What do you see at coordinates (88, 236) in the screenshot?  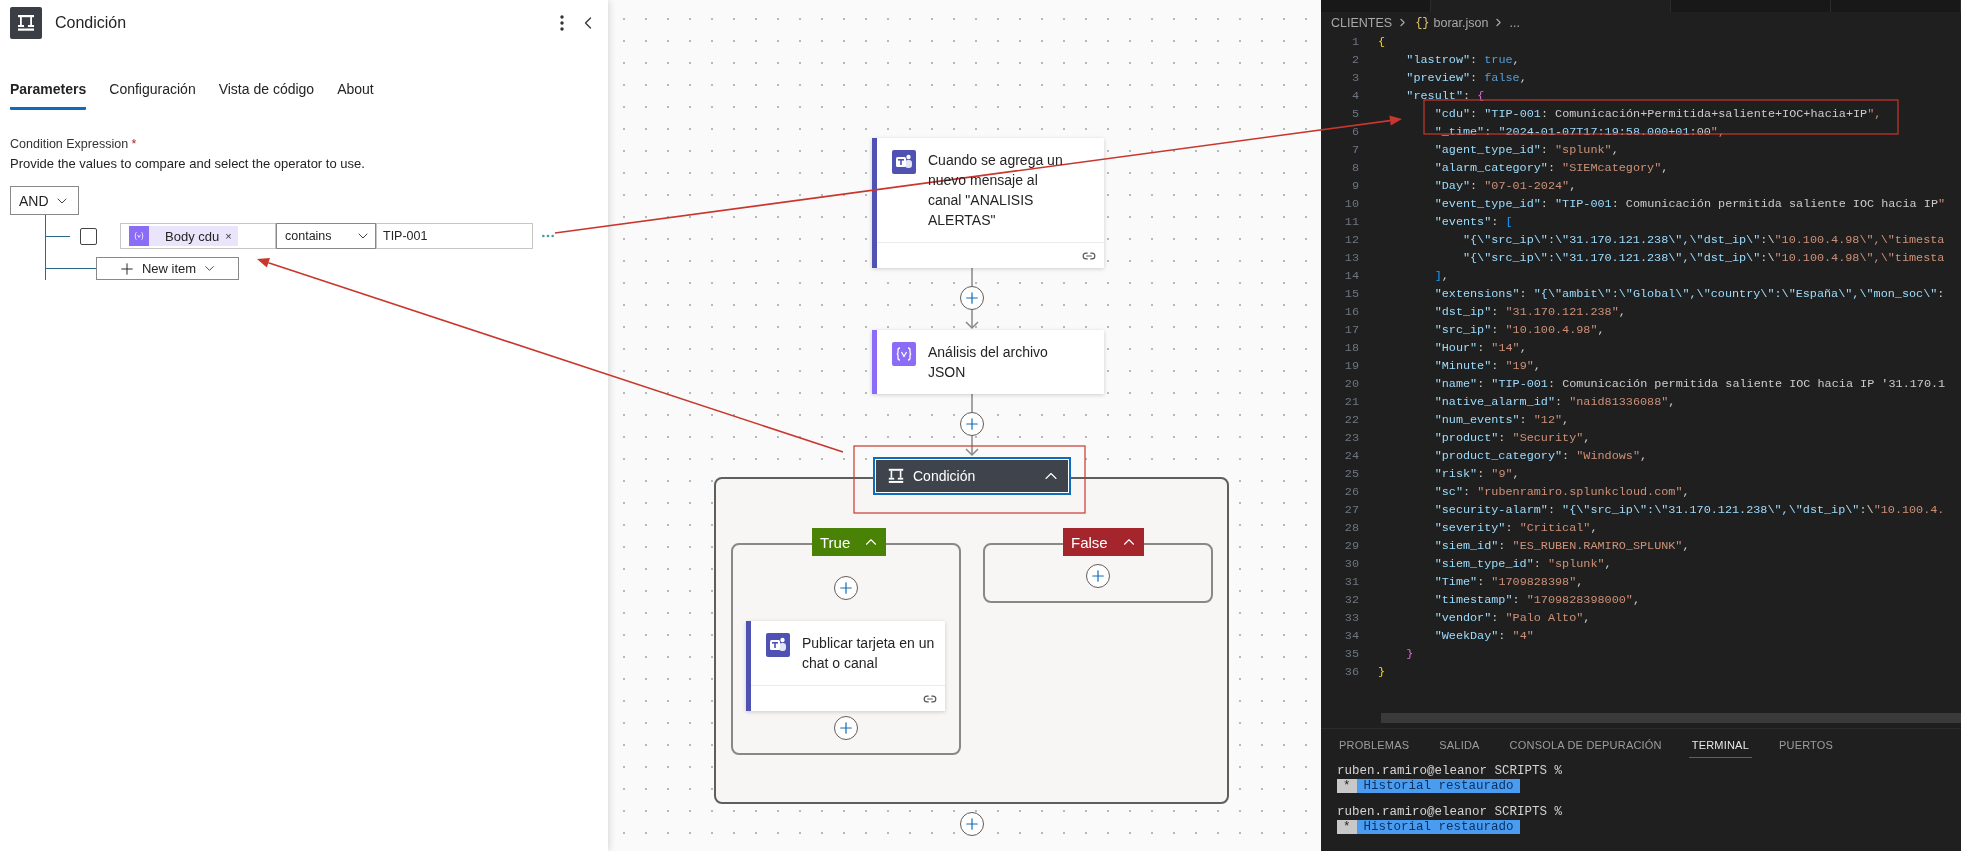 I see `row-checkbox` at bounding box center [88, 236].